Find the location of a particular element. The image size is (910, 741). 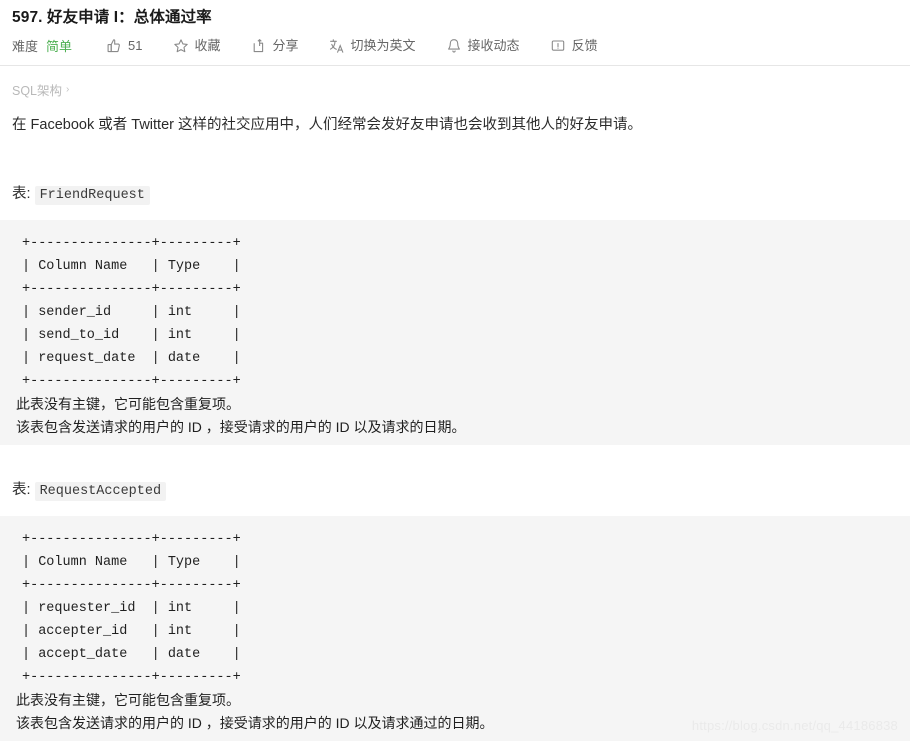

difficulty-label: 难度 is located at coordinates (25, 46).